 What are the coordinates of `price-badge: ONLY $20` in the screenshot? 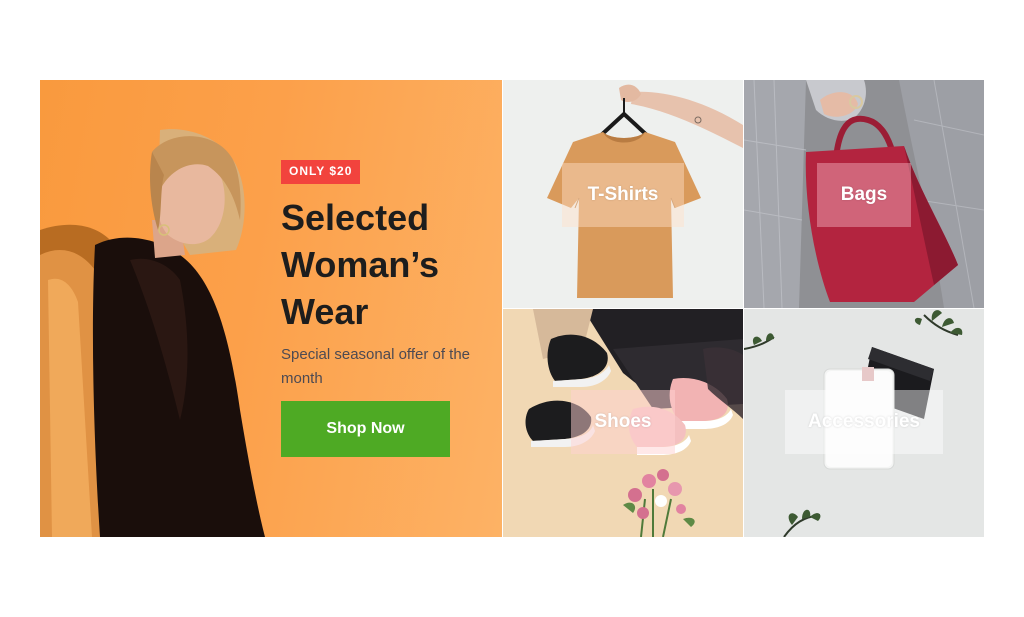 It's located at (321, 172).